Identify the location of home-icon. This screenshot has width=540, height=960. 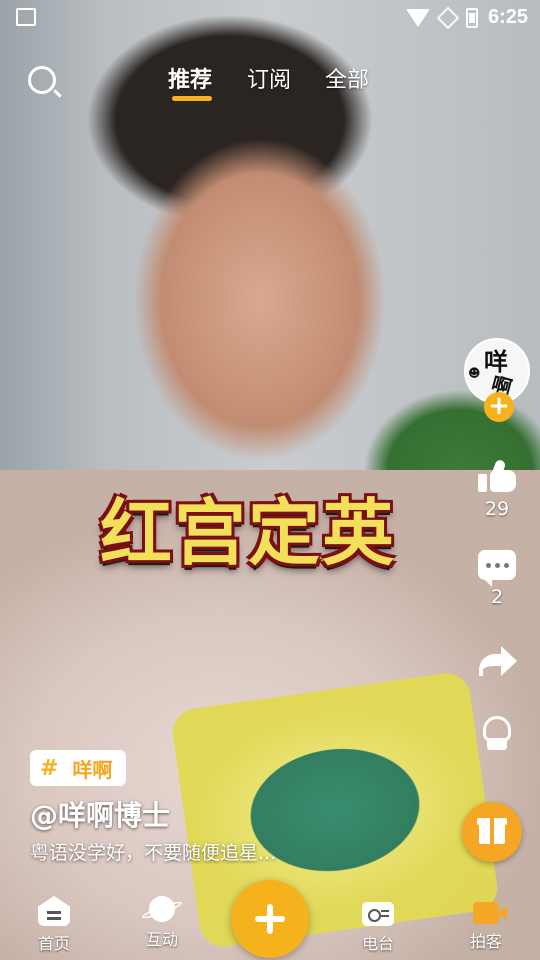
(54, 911).